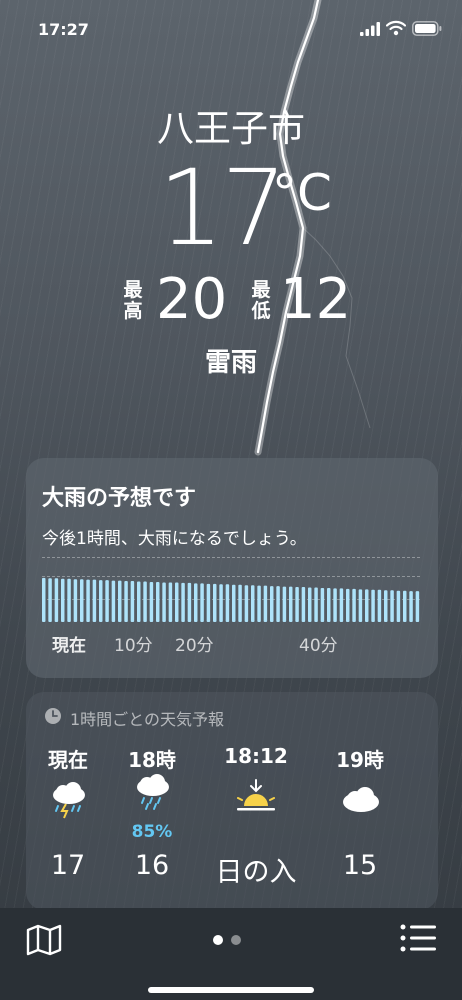 The height and width of the screenshot is (1000, 462). I want to click on hour-20: 20 1, so click(427, 812).